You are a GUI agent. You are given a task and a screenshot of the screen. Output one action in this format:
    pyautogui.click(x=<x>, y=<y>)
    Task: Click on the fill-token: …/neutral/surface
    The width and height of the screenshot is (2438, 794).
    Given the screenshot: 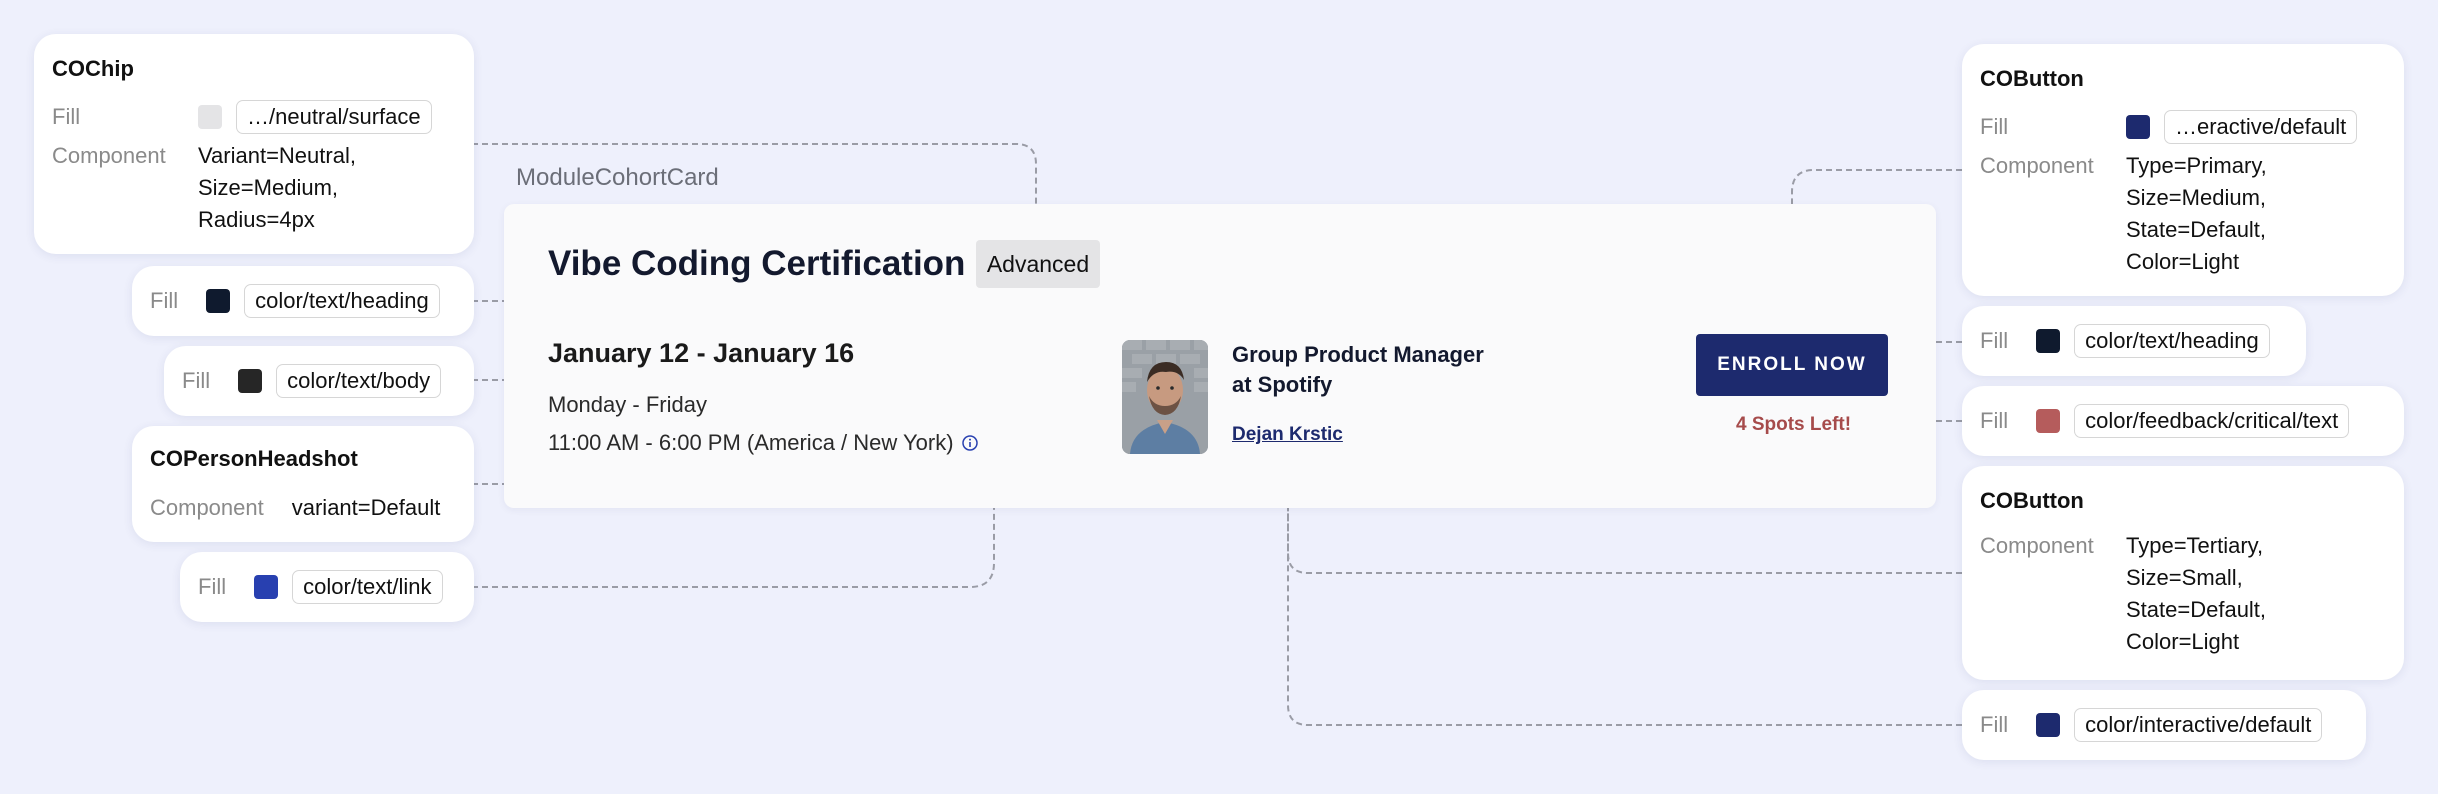 What is the action you would take?
    pyautogui.click(x=334, y=117)
    